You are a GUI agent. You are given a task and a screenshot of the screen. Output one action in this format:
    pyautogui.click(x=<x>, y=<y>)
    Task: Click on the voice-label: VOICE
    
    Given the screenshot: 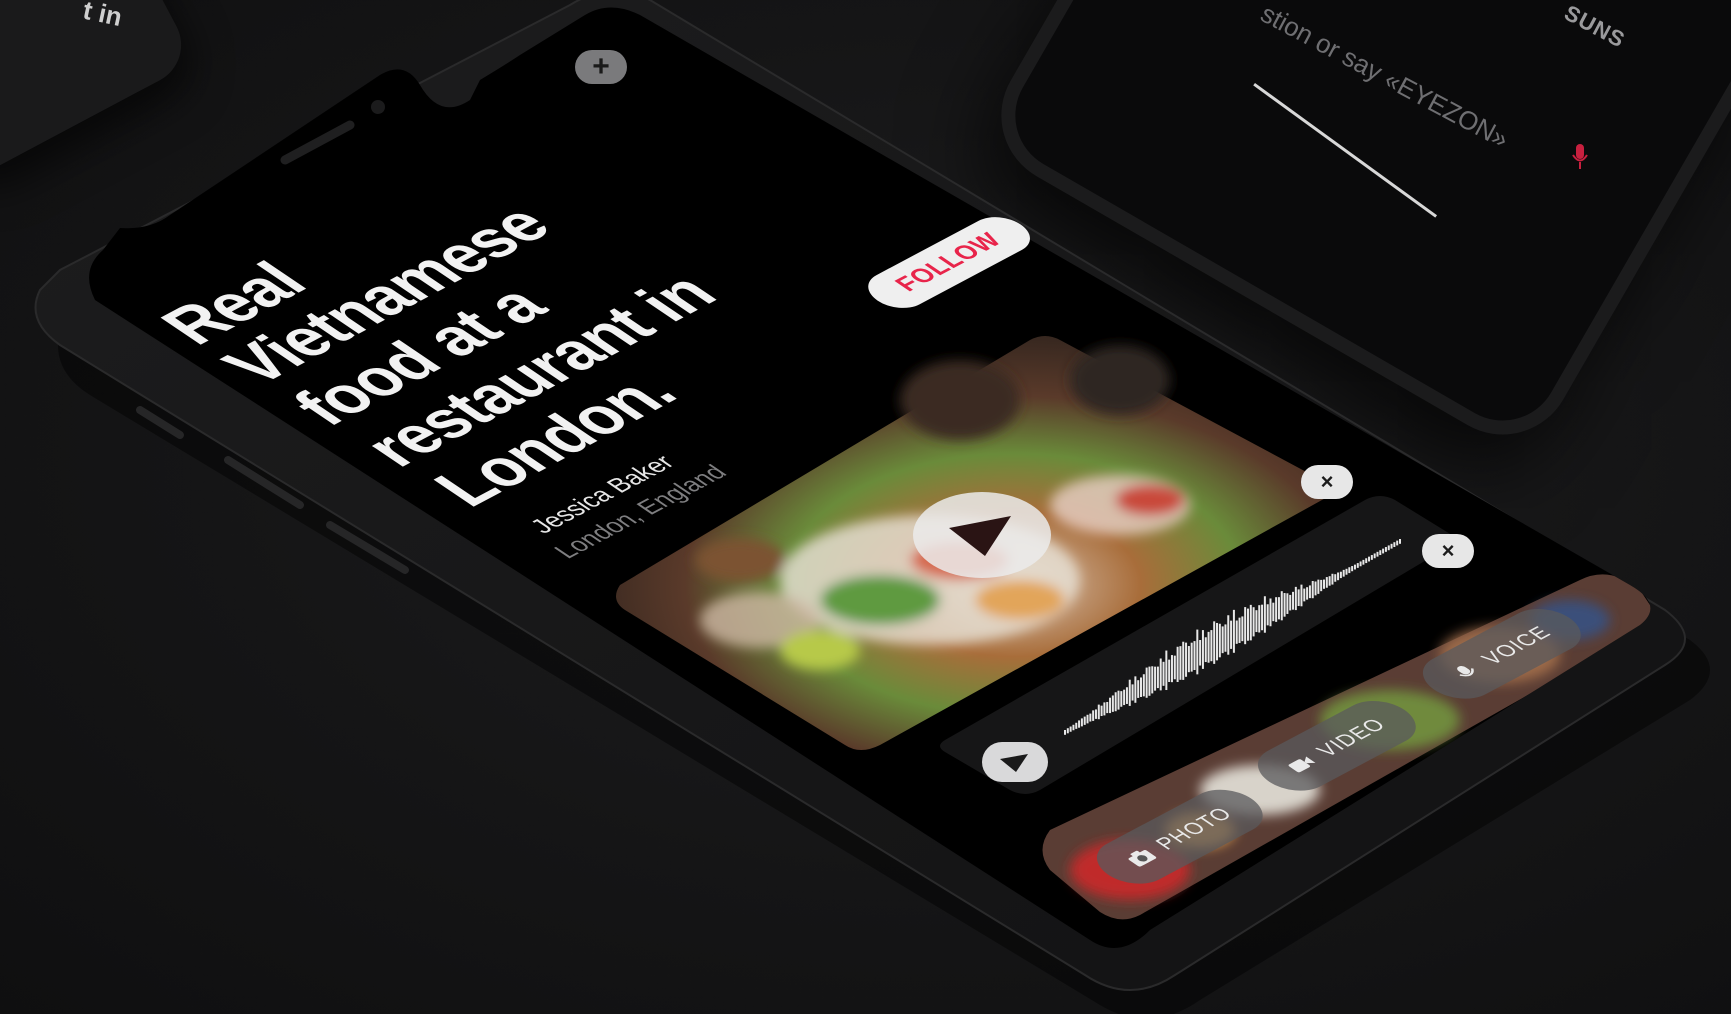 What is the action you would take?
    pyautogui.click(x=1516, y=645)
    